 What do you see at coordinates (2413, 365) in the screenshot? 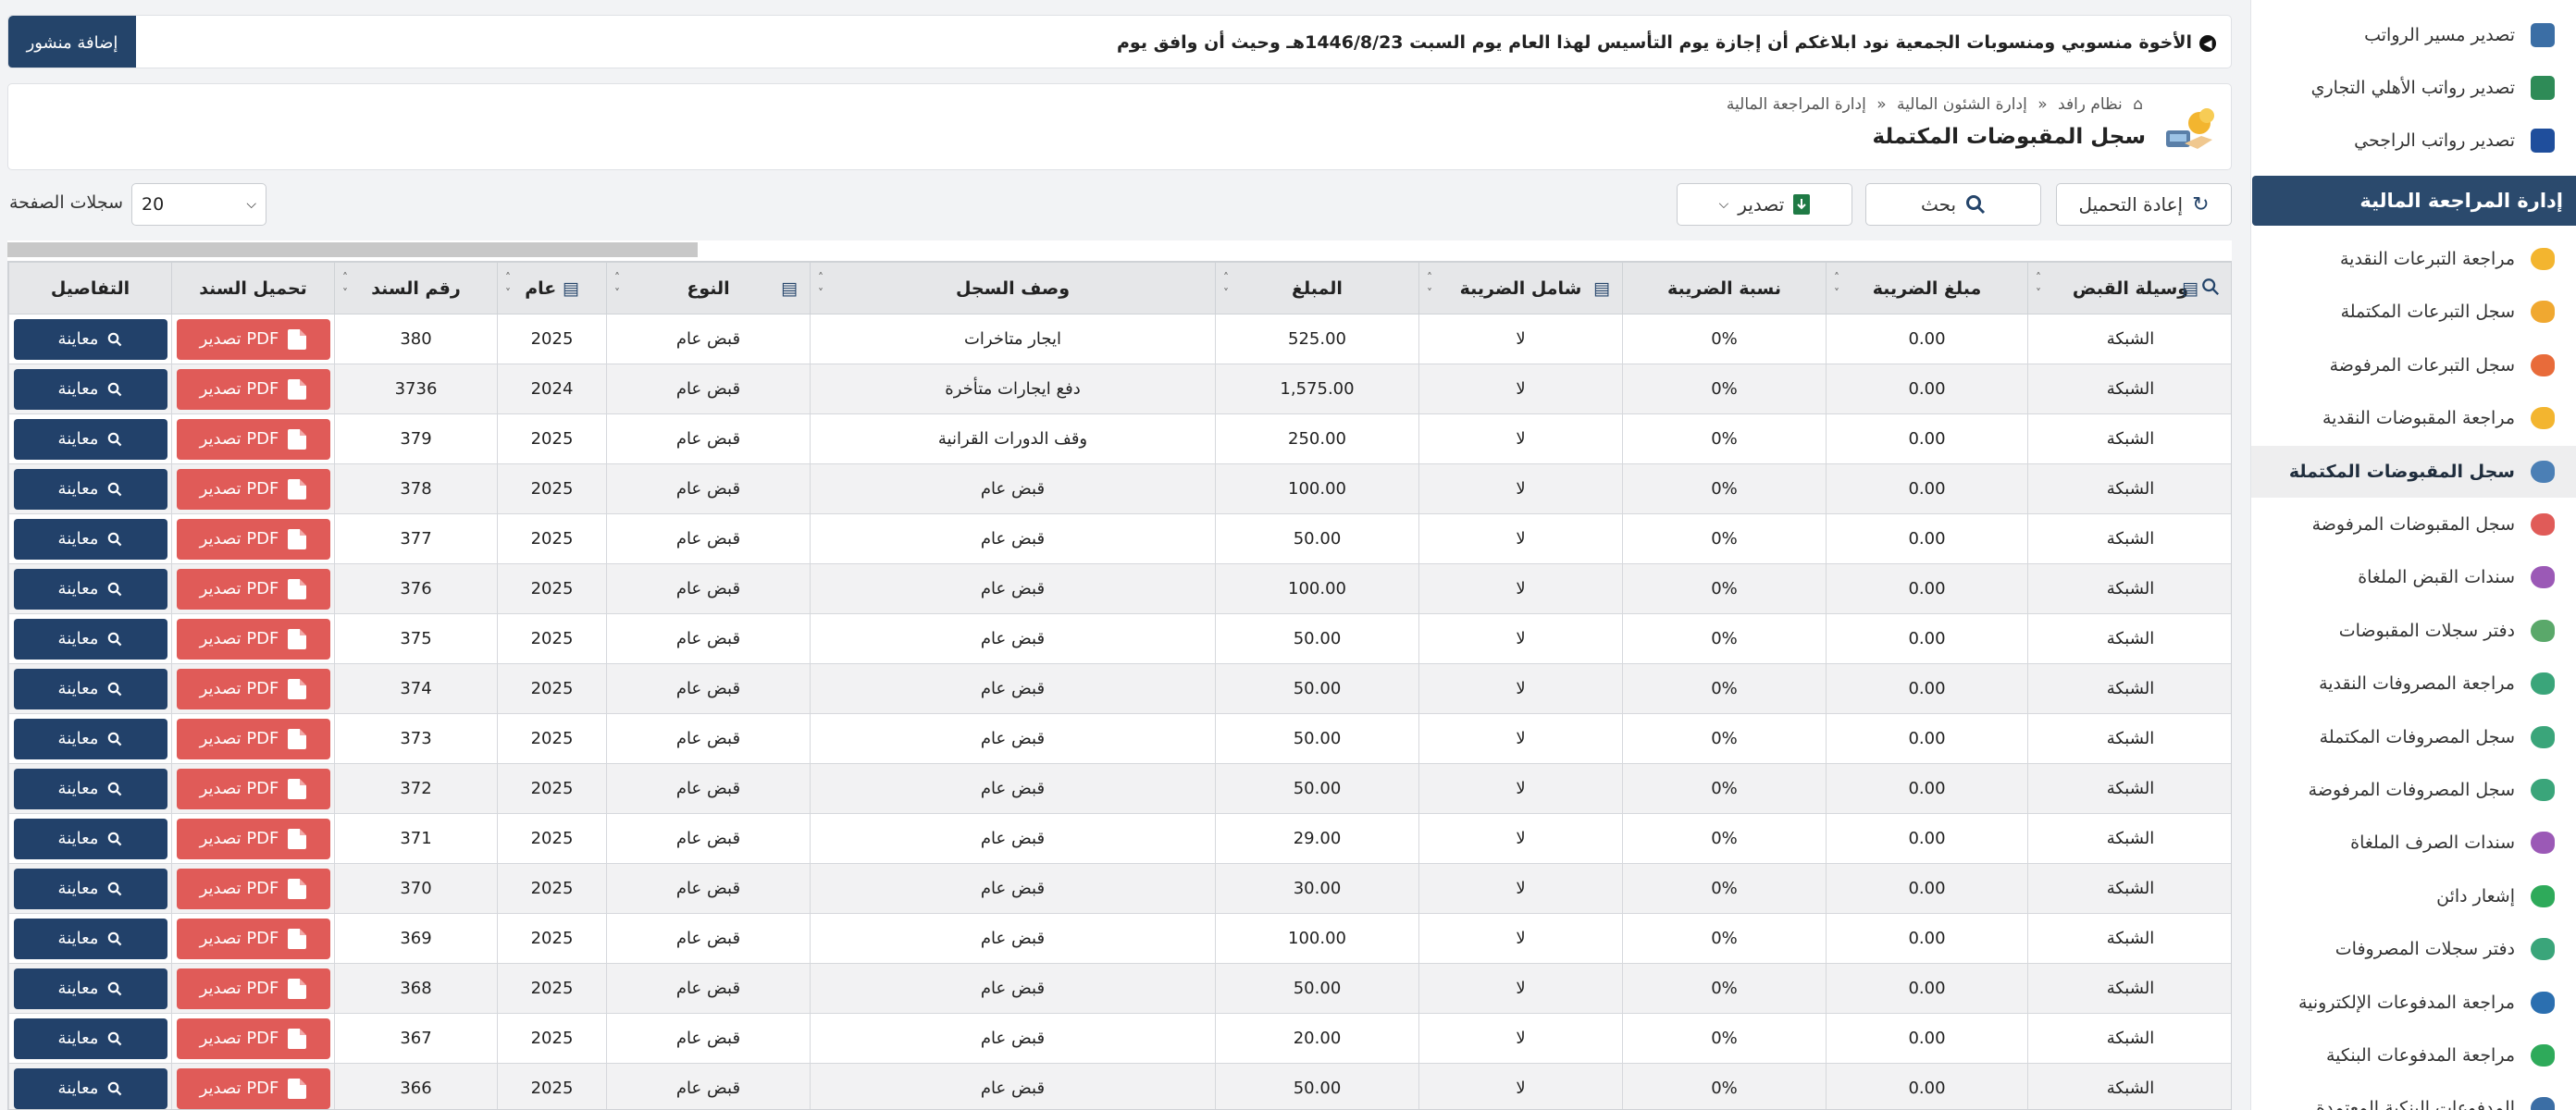
I see `sidebar-item: سجل التبرعات المرفوضة` at bounding box center [2413, 365].